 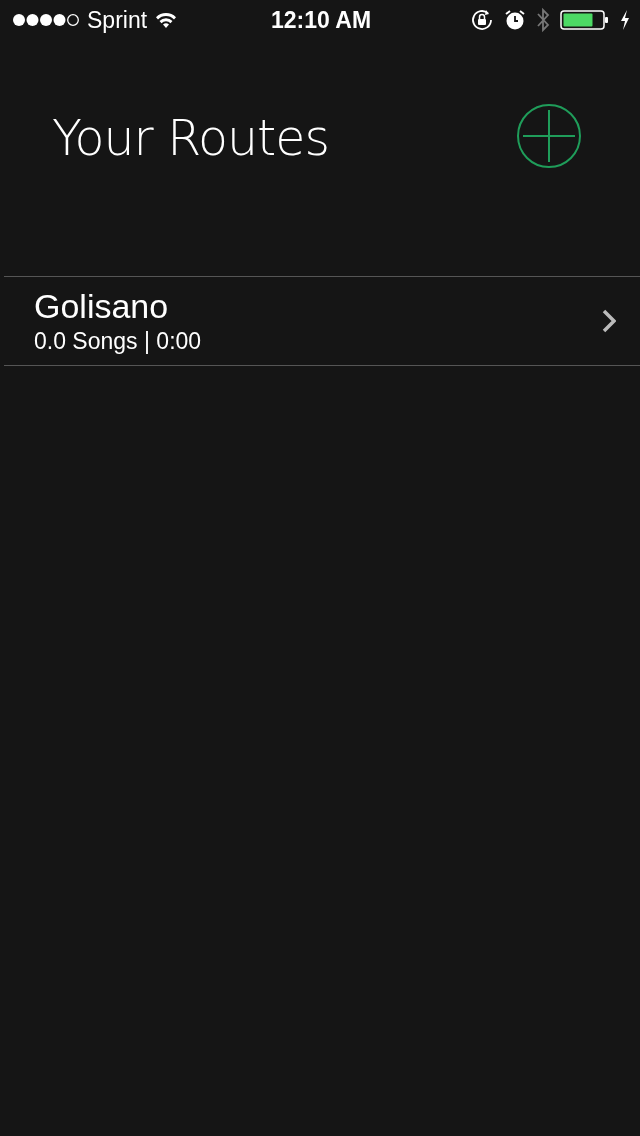 I want to click on charging-icon, so click(x=625, y=20).